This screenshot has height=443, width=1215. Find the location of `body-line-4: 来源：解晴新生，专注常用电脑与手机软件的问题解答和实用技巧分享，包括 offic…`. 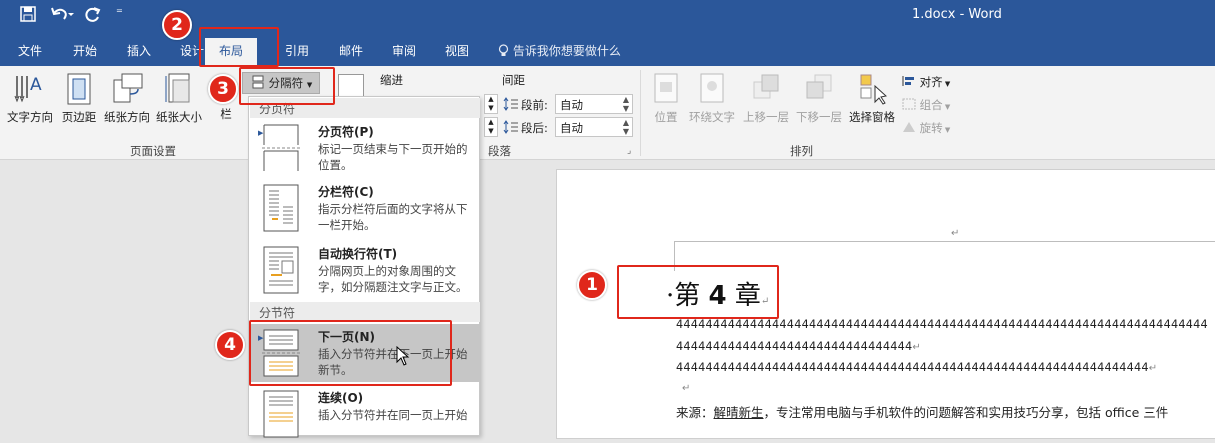

body-line-4: 来源：解晴新生，专注常用电脑与手机软件的问题解答和实用技巧分享，包括 offic… is located at coordinates (922, 411).